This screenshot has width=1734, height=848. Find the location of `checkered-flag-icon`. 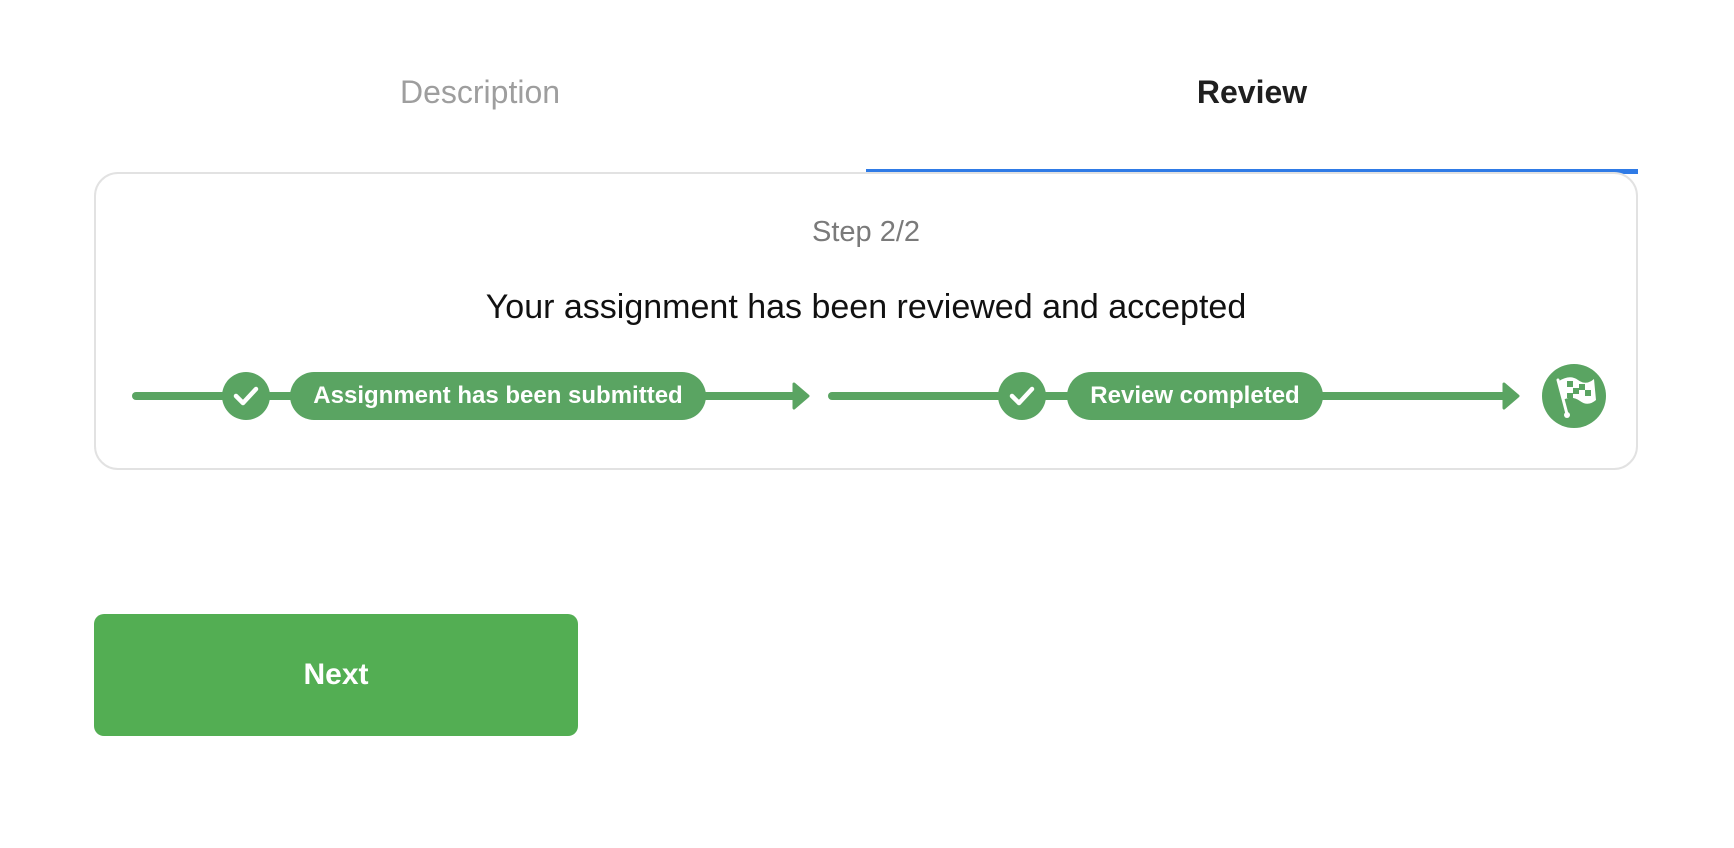

checkered-flag-icon is located at coordinates (1574, 396).